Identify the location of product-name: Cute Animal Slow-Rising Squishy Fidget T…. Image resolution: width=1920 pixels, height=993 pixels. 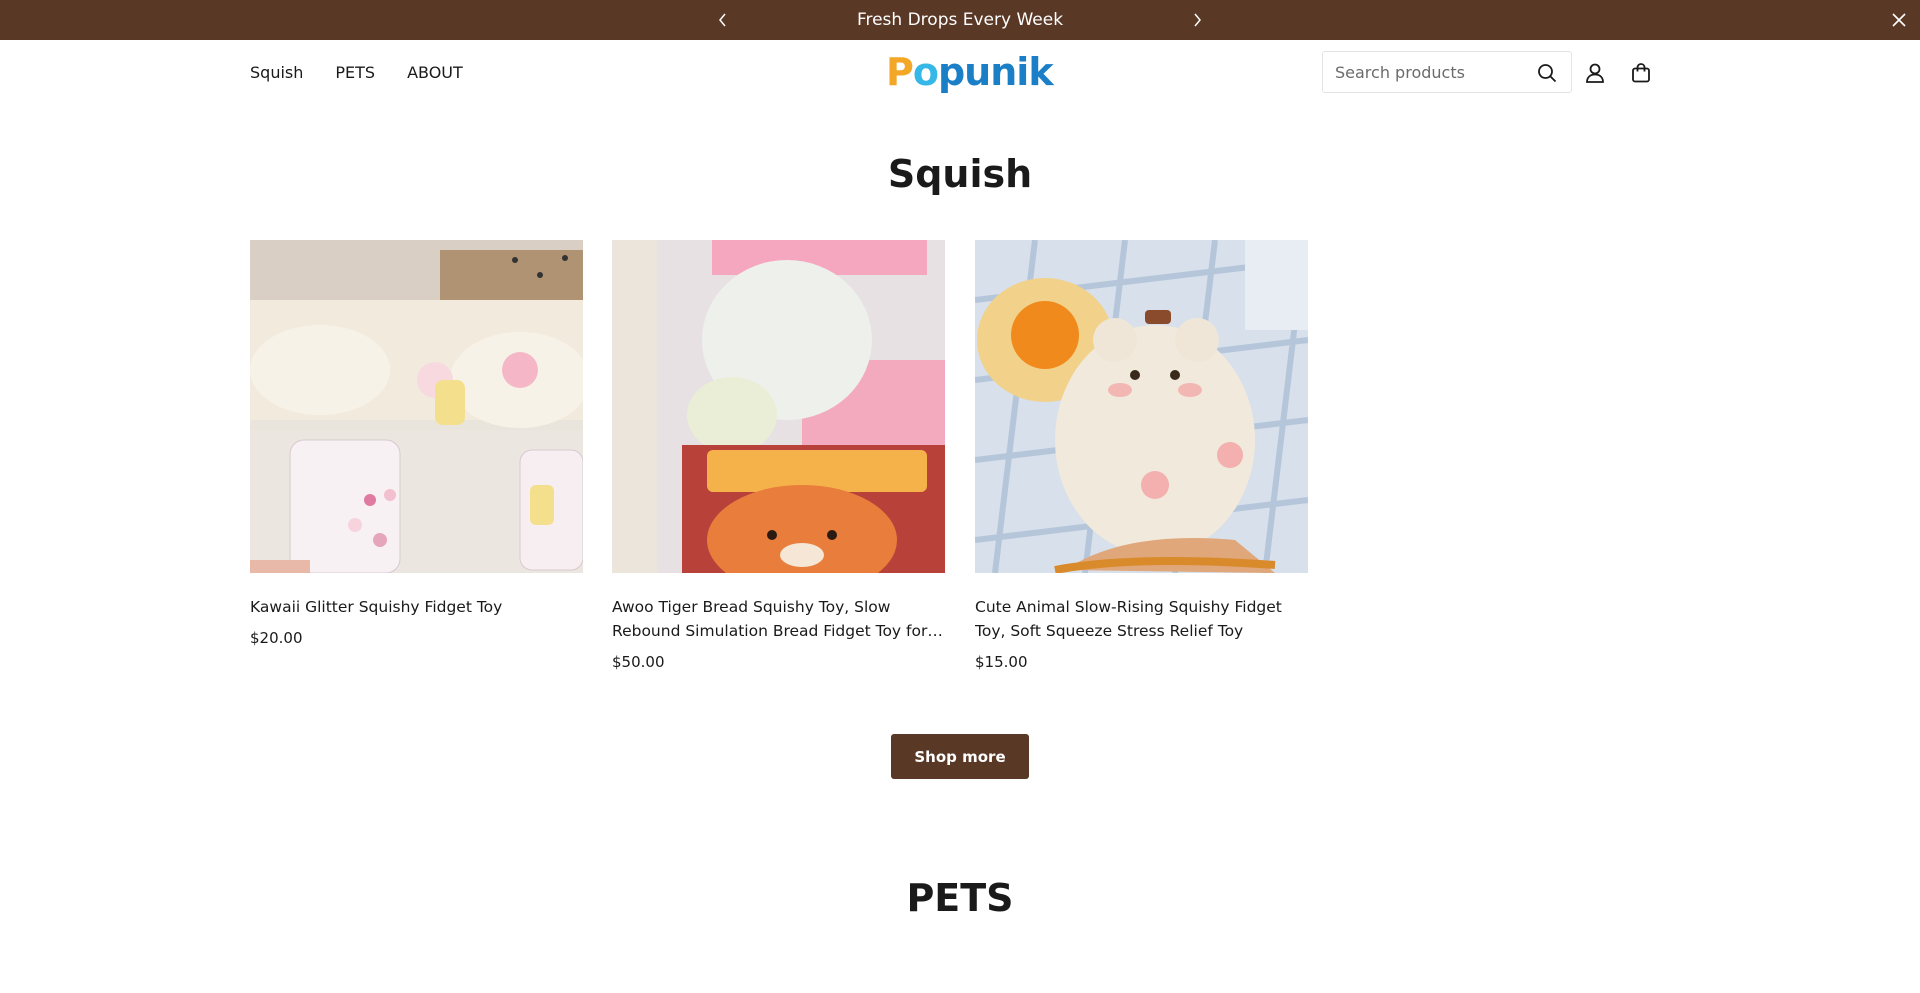
(1141, 619).